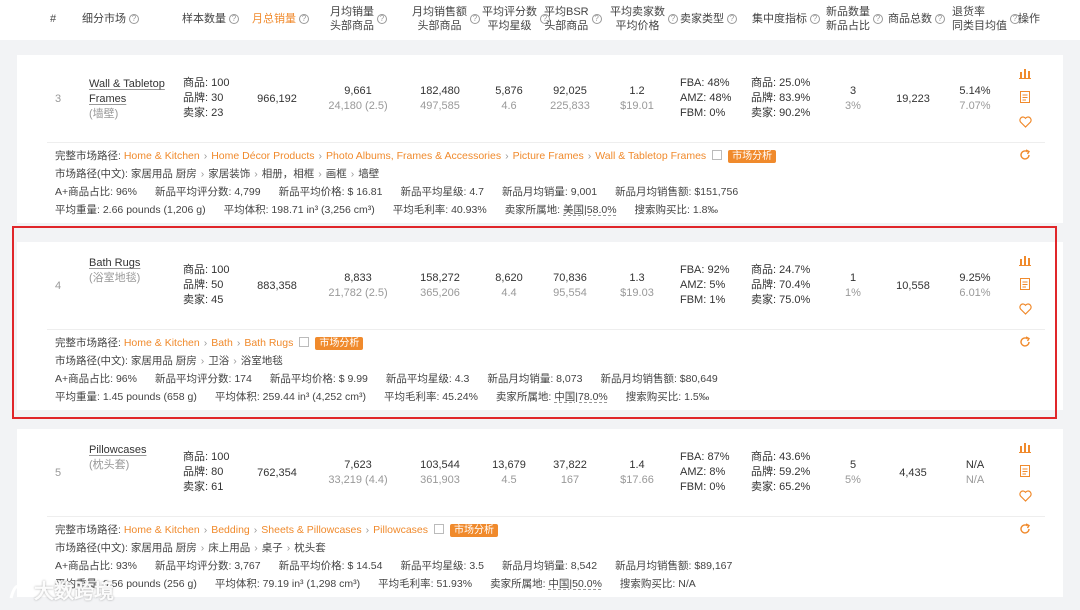 The width and height of the screenshot is (1080, 610). Describe the element at coordinates (127, 84) in the screenshot. I see `market-name: Wall & Tabletop` at that location.